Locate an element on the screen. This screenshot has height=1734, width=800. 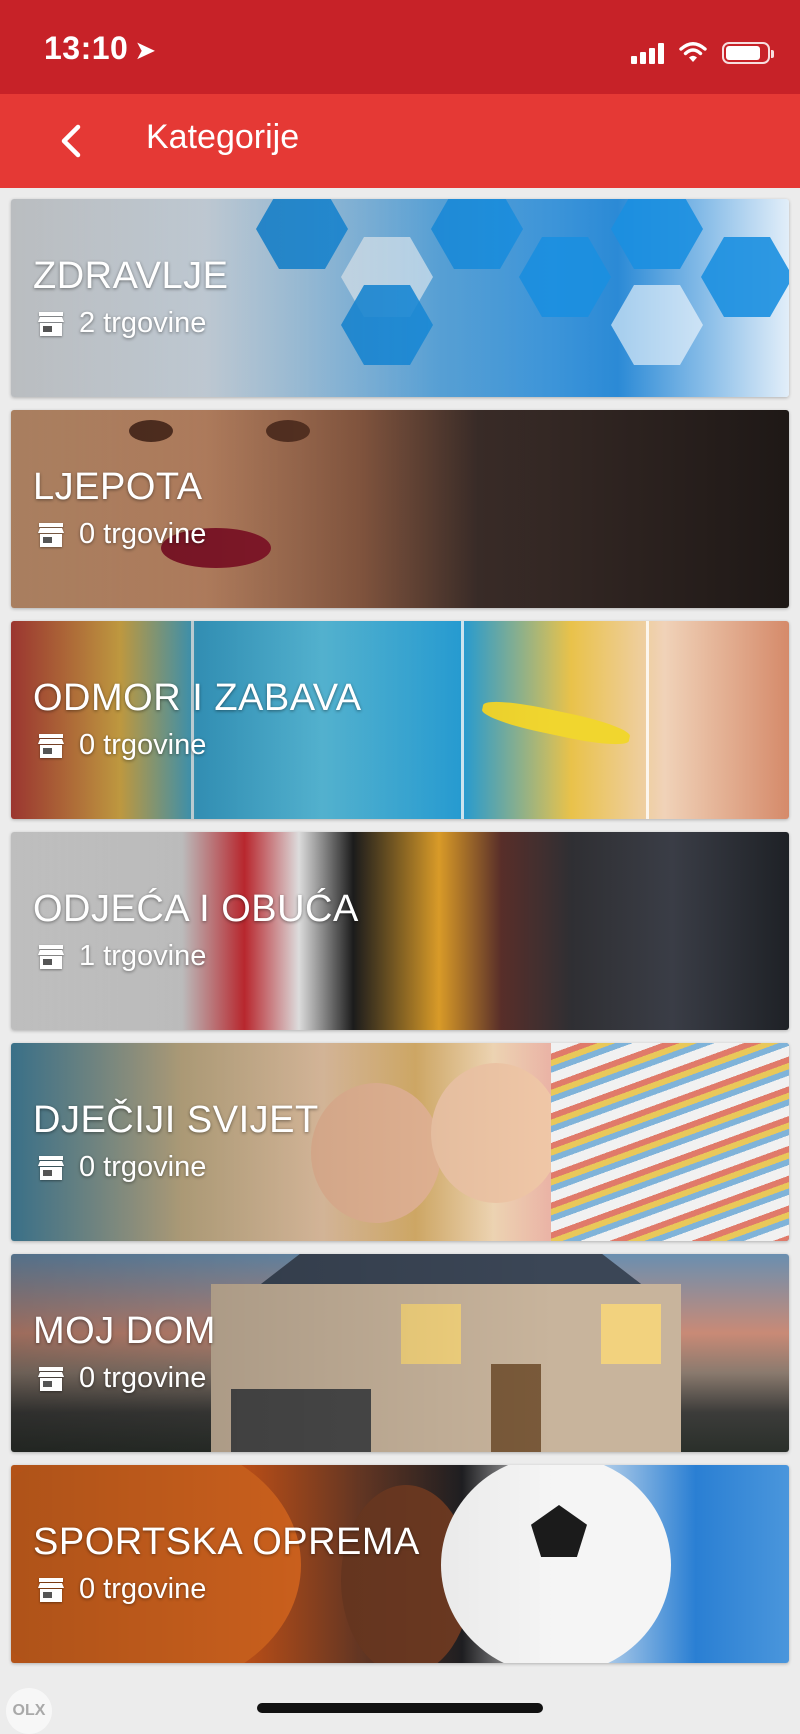
back-button is located at coordinates (71, 141).